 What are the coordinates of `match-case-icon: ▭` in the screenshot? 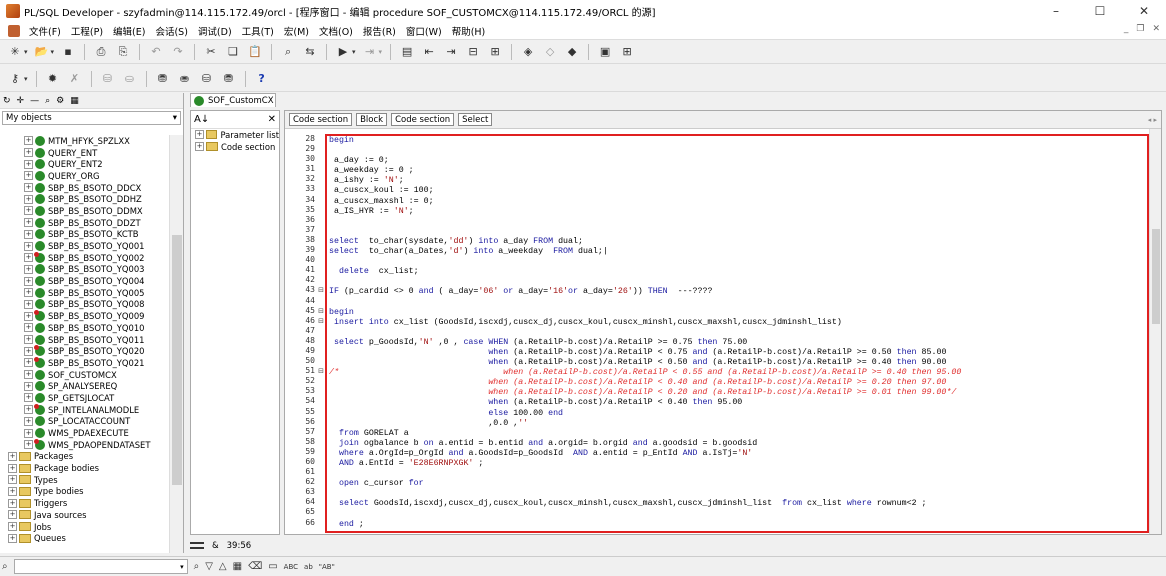 It's located at (272, 566).